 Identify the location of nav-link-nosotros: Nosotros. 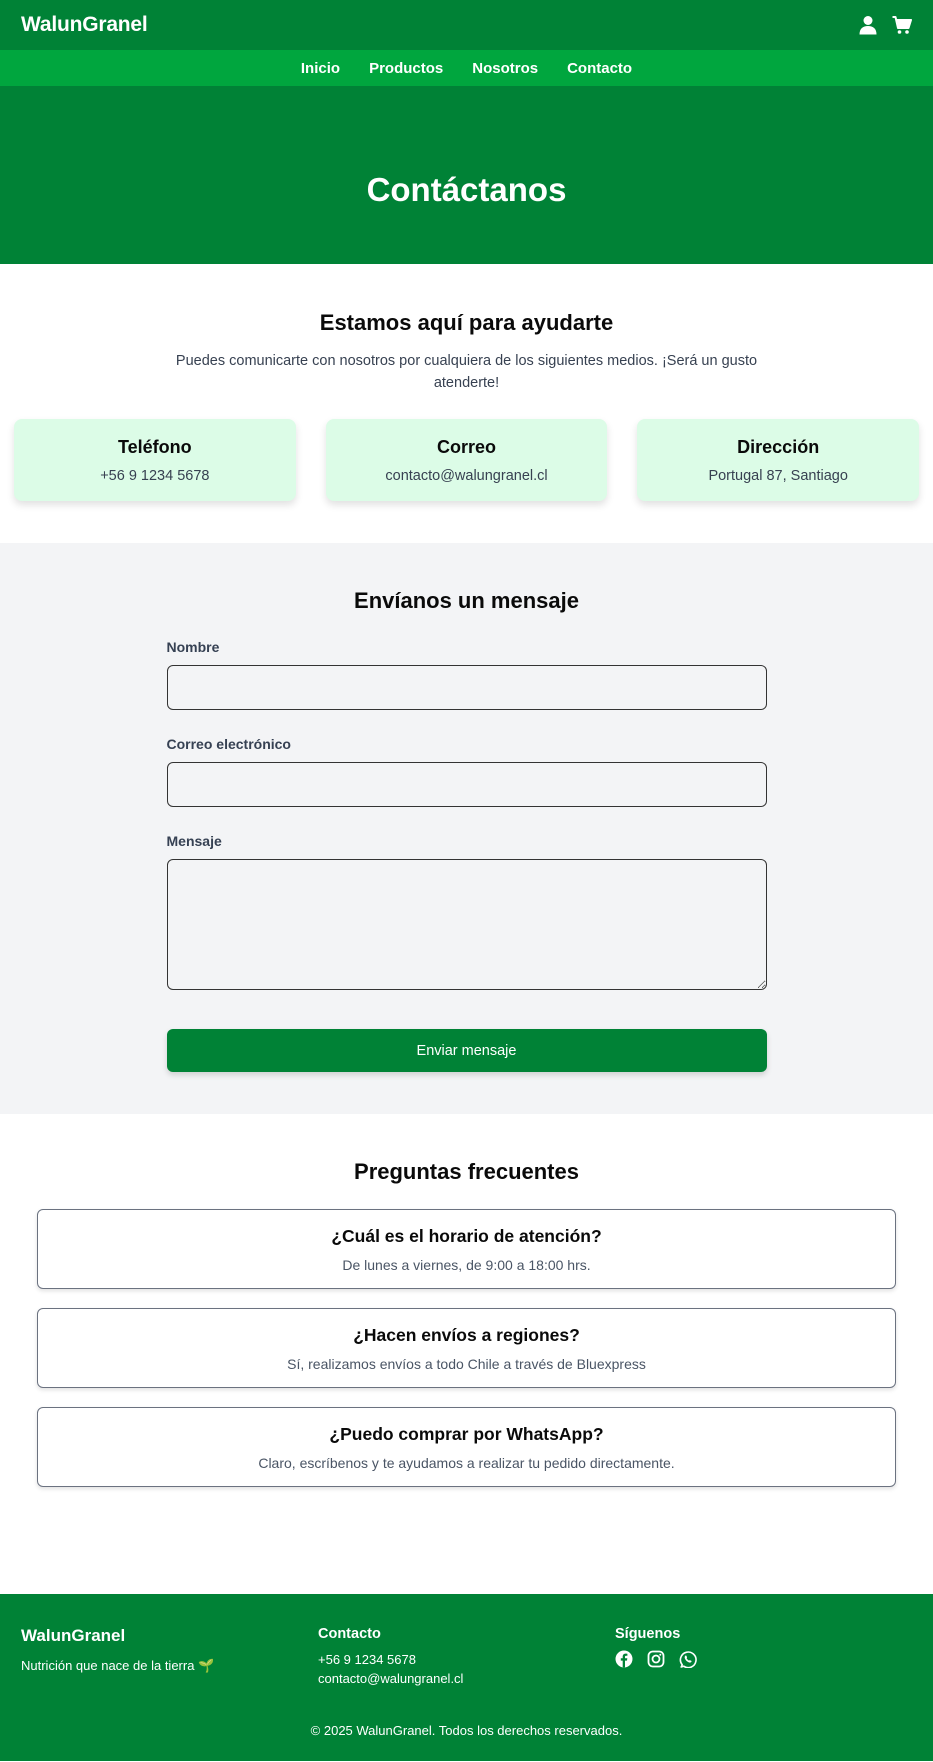
(505, 68).